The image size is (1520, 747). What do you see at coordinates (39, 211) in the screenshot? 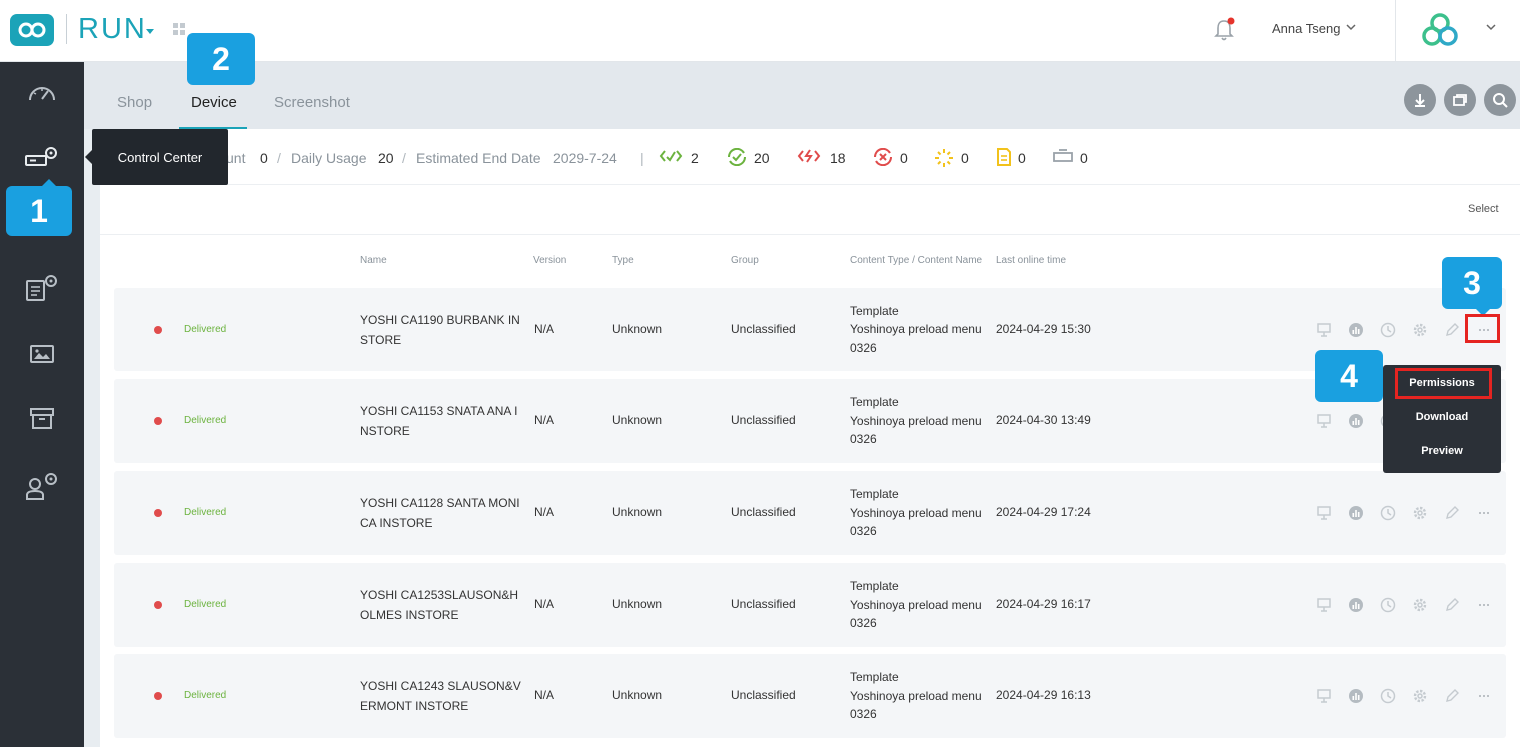
I see `callout-1: 1` at bounding box center [39, 211].